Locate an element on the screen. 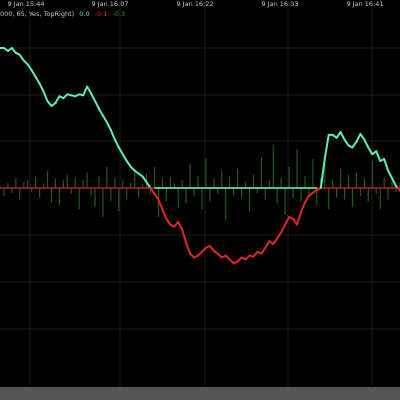  legend-value-2: -0.1 is located at coordinates (101, 14).